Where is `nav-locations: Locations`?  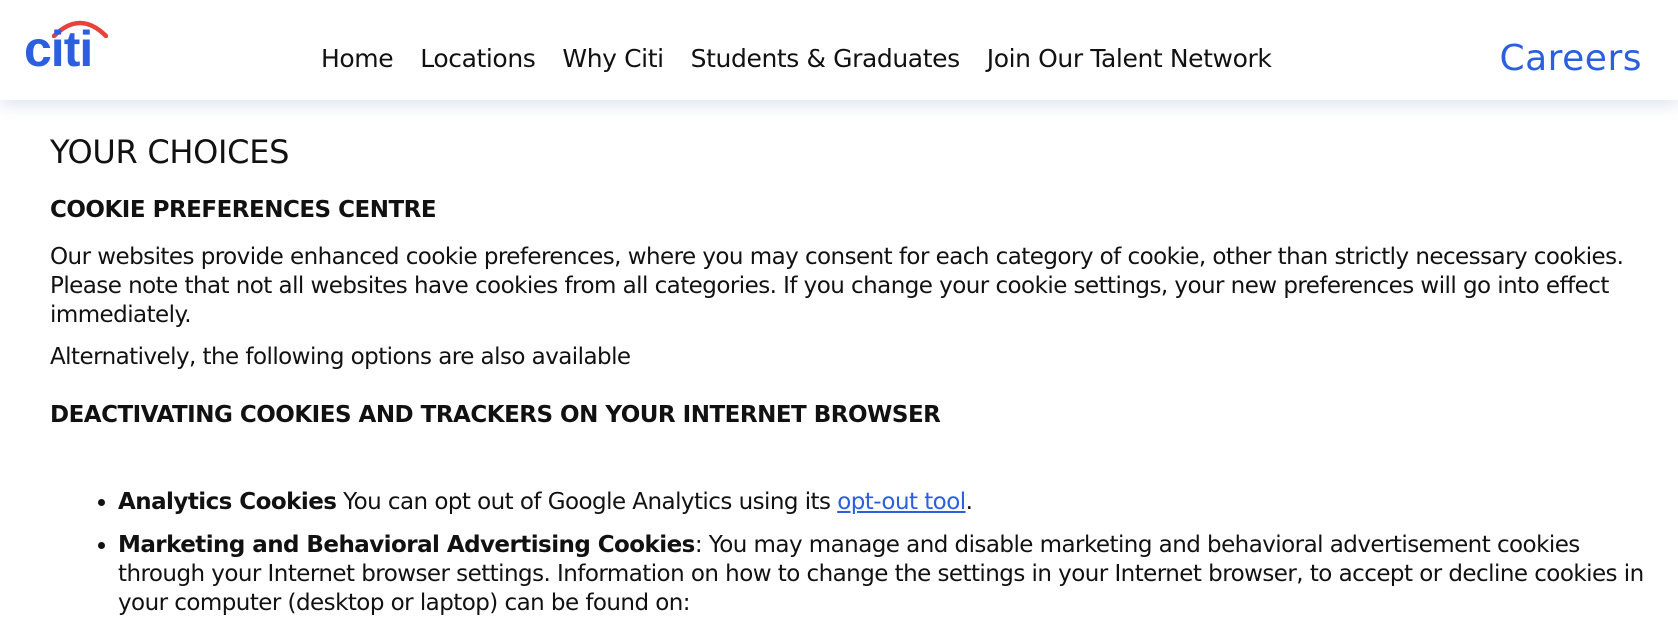 nav-locations: Locations is located at coordinates (478, 58).